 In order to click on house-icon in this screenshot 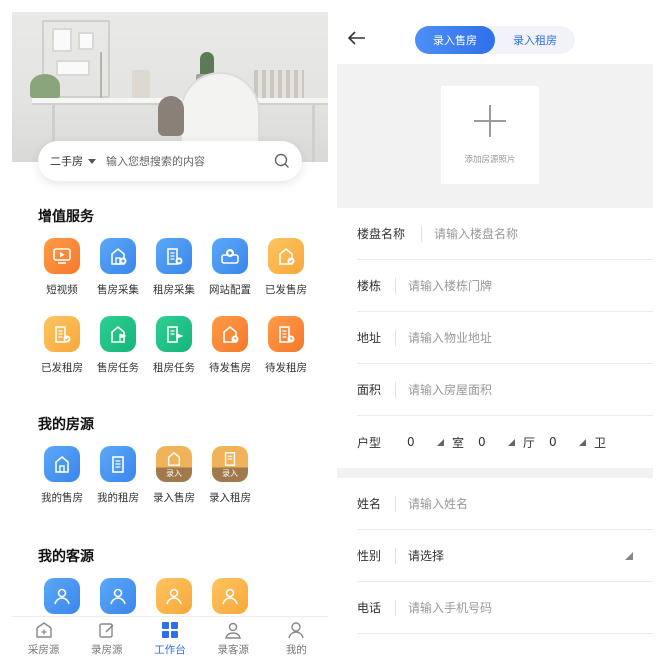, I will do `click(62, 464)`.